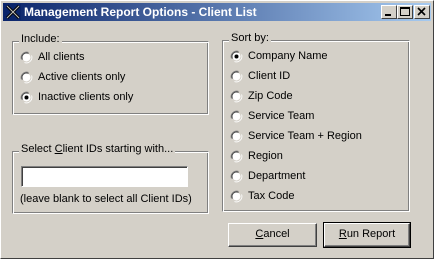 This screenshot has height=259, width=434. What do you see at coordinates (269, 76) in the screenshot?
I see `sort-option-label-1: Client ID` at bounding box center [269, 76].